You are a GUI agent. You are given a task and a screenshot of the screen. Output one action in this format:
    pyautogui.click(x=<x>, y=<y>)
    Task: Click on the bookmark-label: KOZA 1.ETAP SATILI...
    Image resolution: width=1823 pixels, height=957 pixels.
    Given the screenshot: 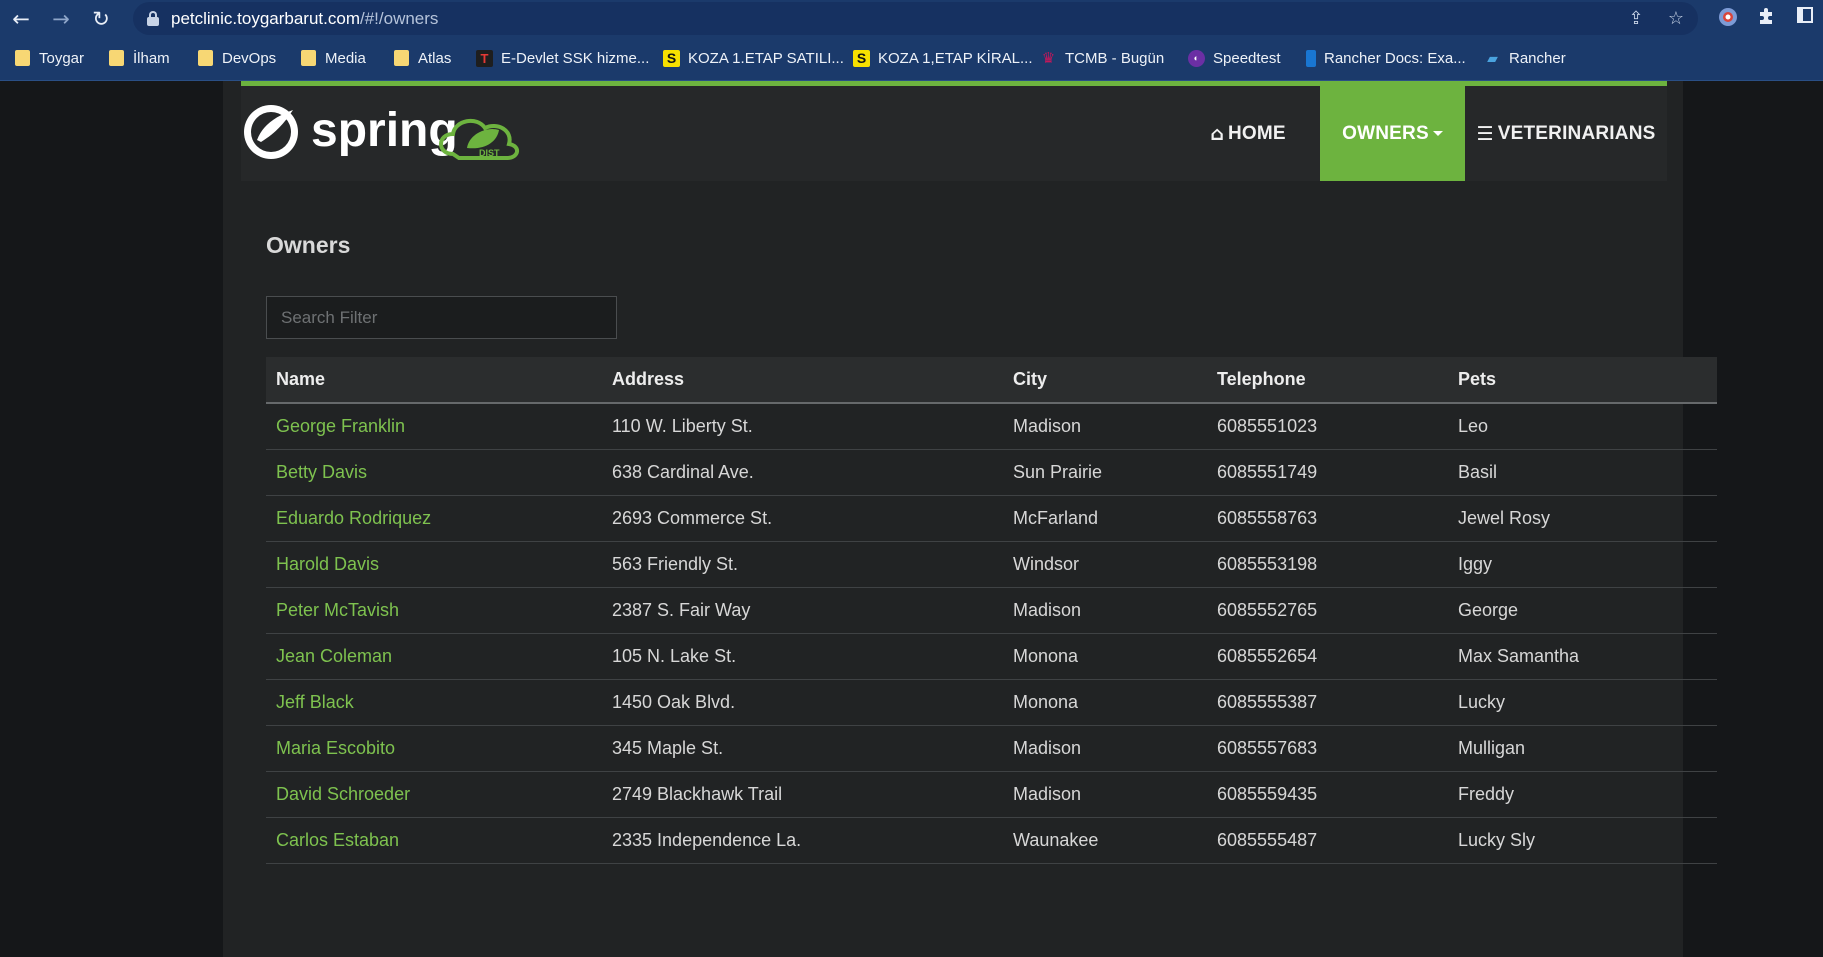 What is the action you would take?
    pyautogui.click(x=766, y=58)
    